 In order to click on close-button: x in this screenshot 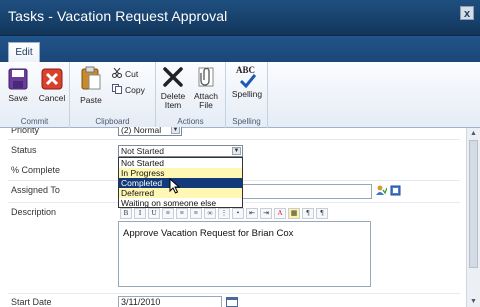, I will do `click(467, 13)`.